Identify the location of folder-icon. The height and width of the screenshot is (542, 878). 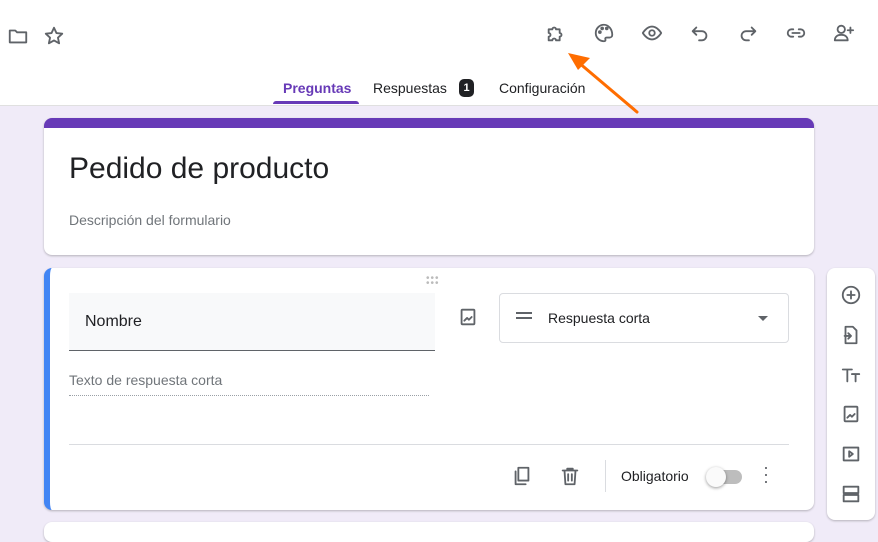
(18, 36).